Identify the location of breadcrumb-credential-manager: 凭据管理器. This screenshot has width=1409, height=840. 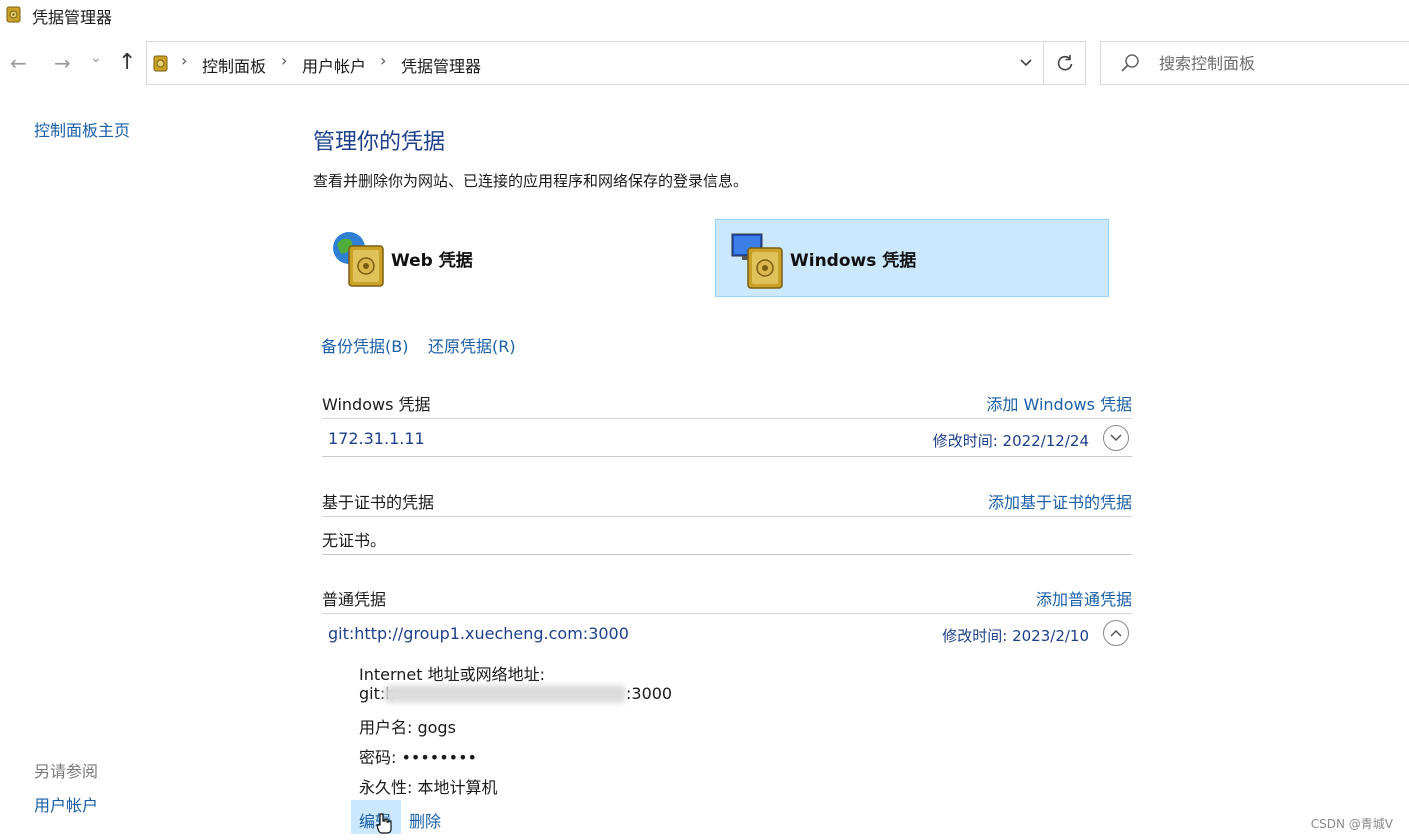
(441, 65).